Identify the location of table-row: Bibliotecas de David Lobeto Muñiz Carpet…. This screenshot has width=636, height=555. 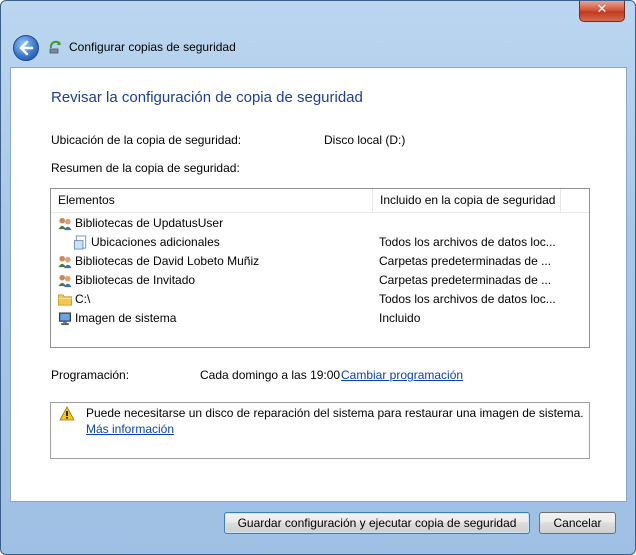
(320, 261).